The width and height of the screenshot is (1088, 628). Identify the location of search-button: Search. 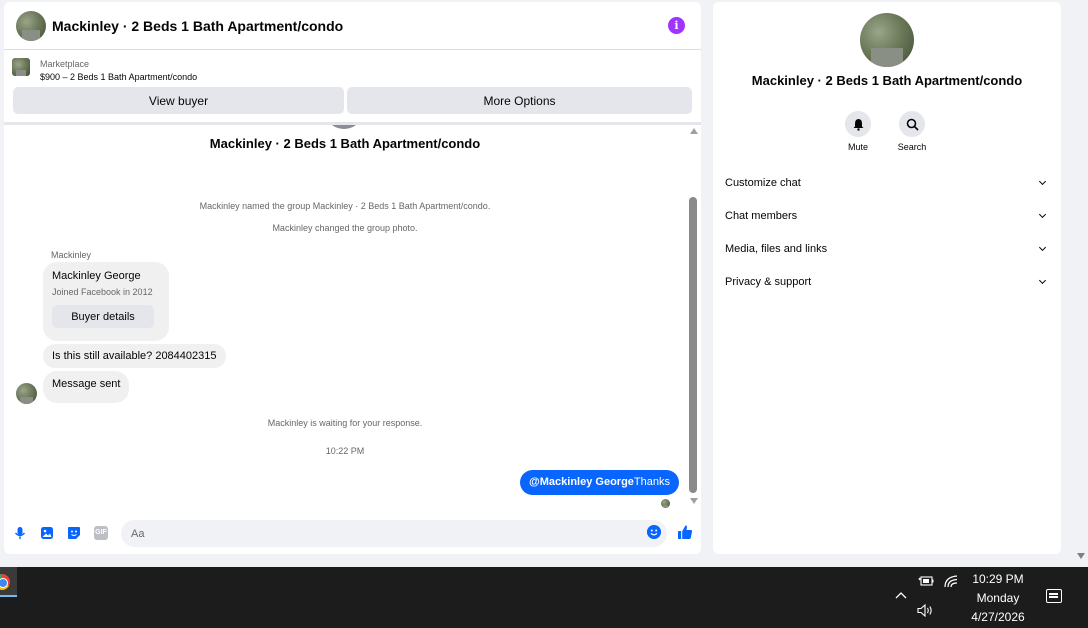
(912, 131).